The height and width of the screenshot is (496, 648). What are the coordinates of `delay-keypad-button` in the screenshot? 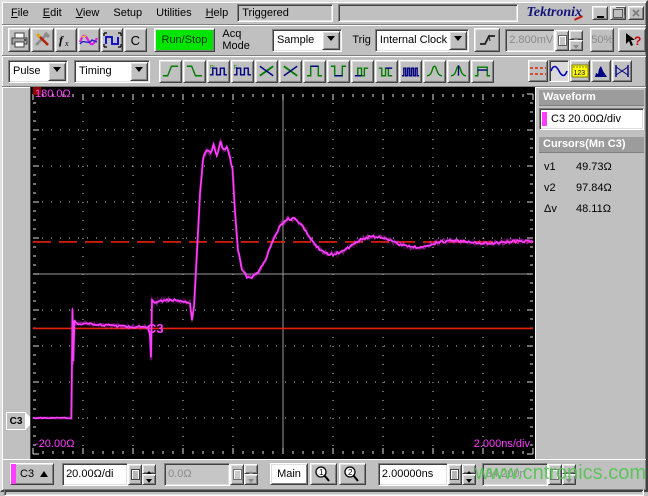 It's located at (554, 474).